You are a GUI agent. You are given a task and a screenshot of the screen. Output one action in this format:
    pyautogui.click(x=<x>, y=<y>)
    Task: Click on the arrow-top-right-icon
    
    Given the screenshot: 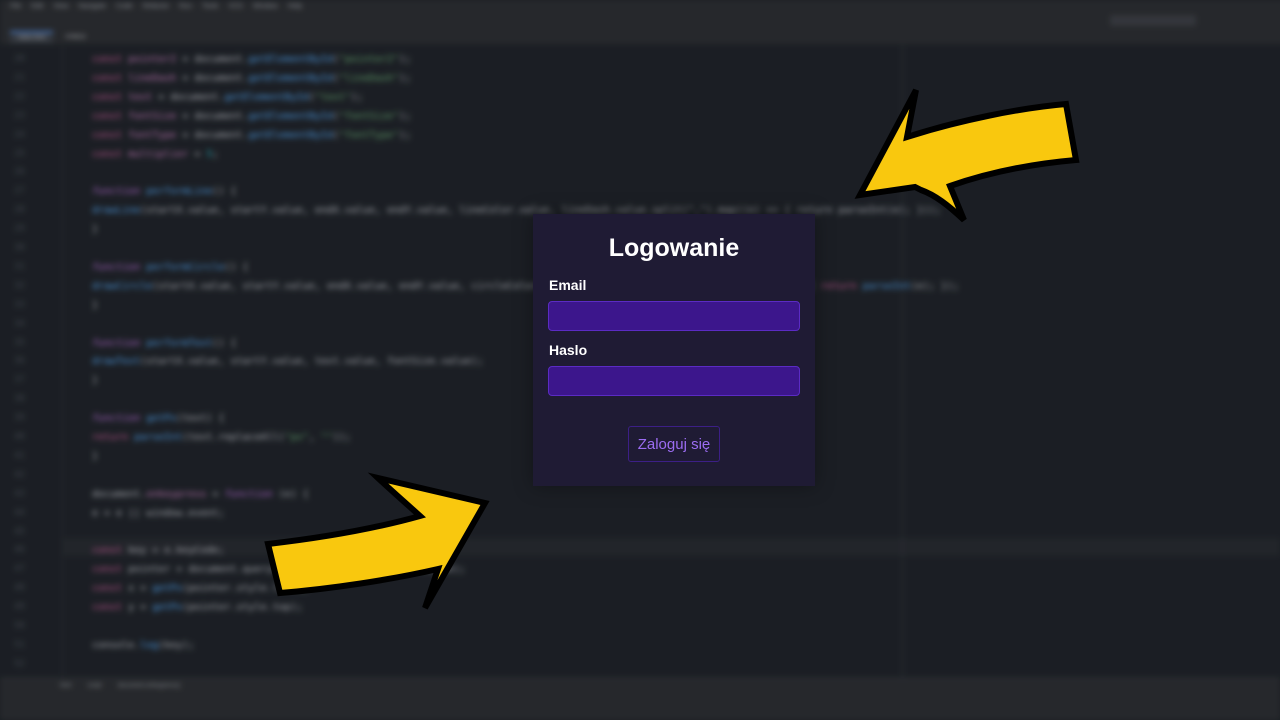 What is the action you would take?
    pyautogui.click(x=967, y=155)
    